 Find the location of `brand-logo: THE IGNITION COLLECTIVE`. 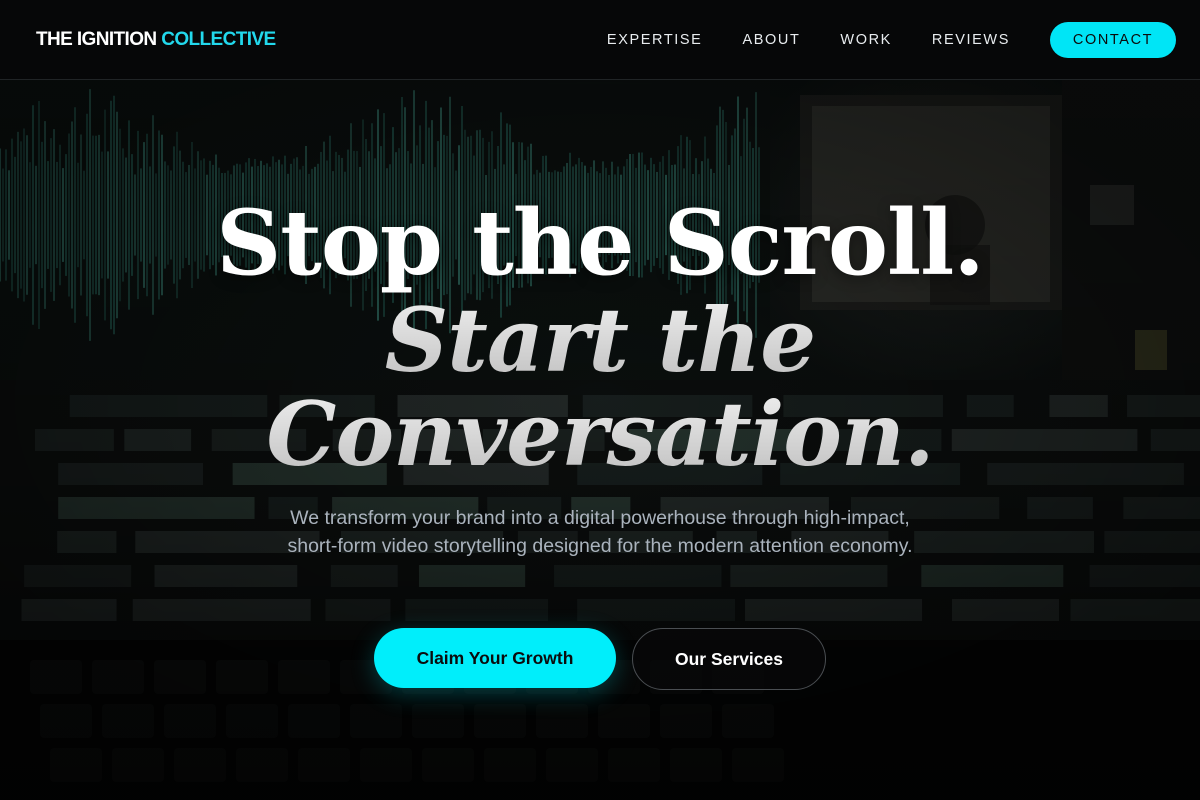

brand-logo: THE IGNITION COLLECTIVE is located at coordinates (156, 40).